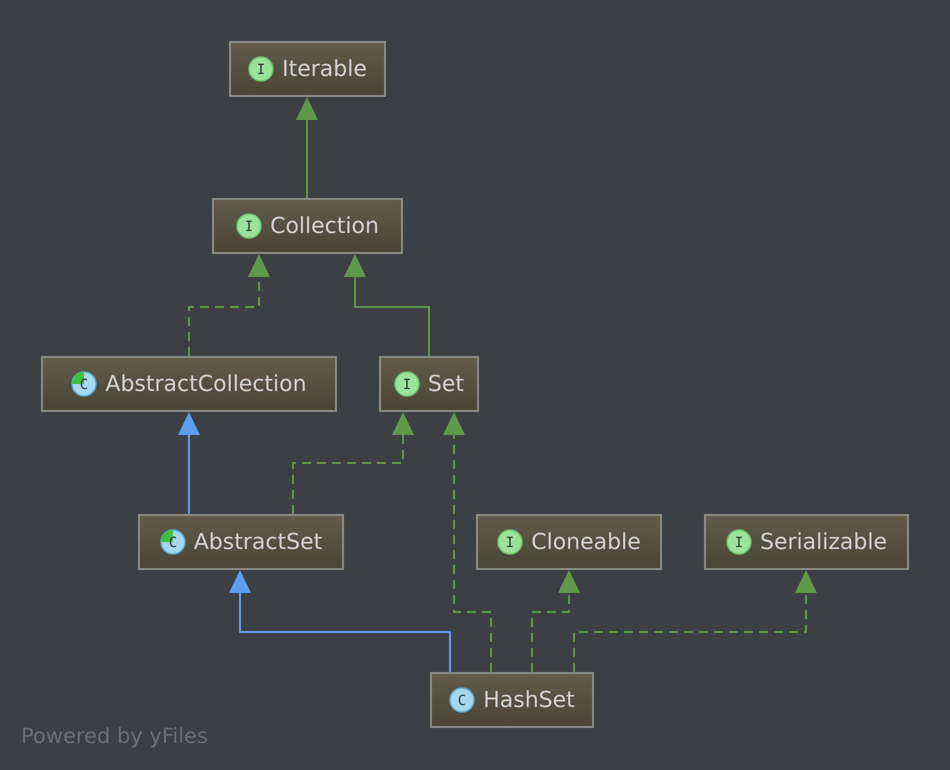 The width and height of the screenshot is (950, 770). I want to click on class-node: C AbstractSet, so click(241, 542).